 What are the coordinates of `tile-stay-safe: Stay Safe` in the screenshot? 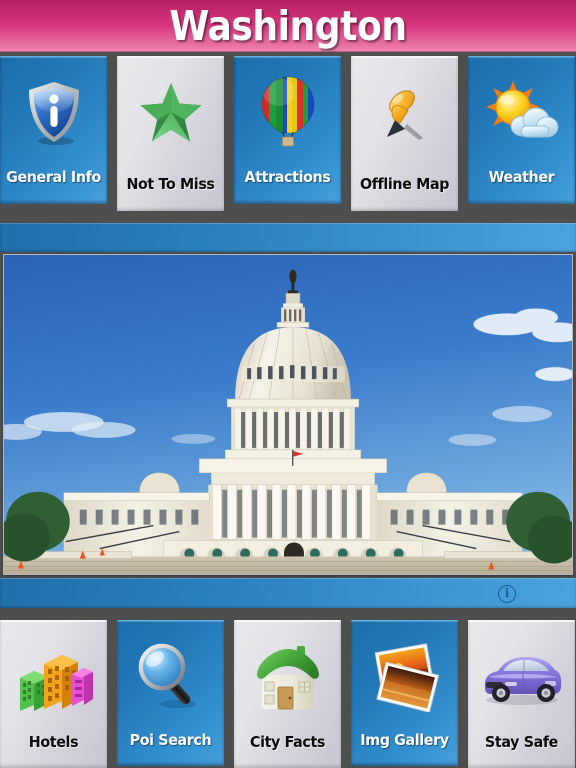 It's located at (521, 694).